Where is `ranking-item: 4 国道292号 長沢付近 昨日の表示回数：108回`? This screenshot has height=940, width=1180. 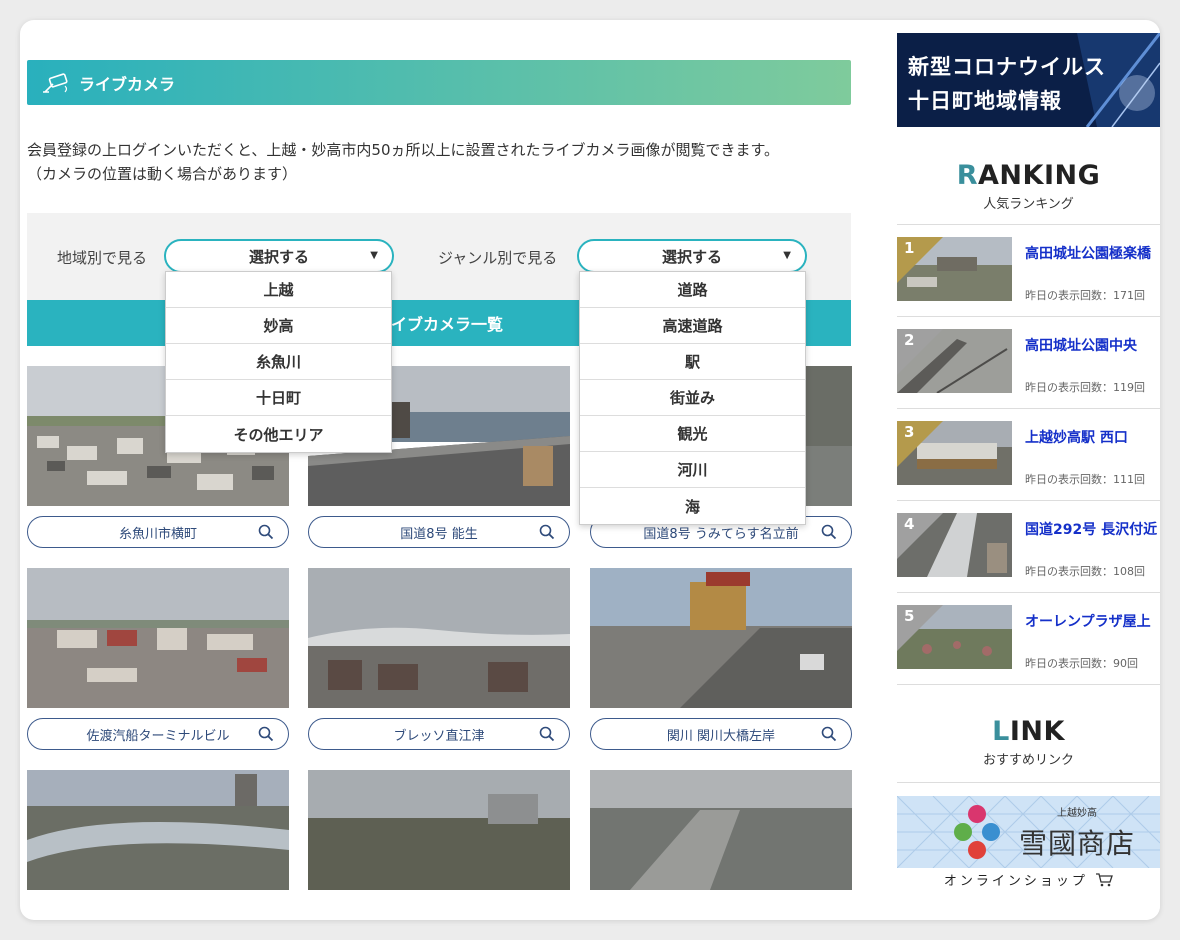 ranking-item: 4 国道292号 長沢付近 昨日の表示回数：108回 is located at coordinates (1028, 546).